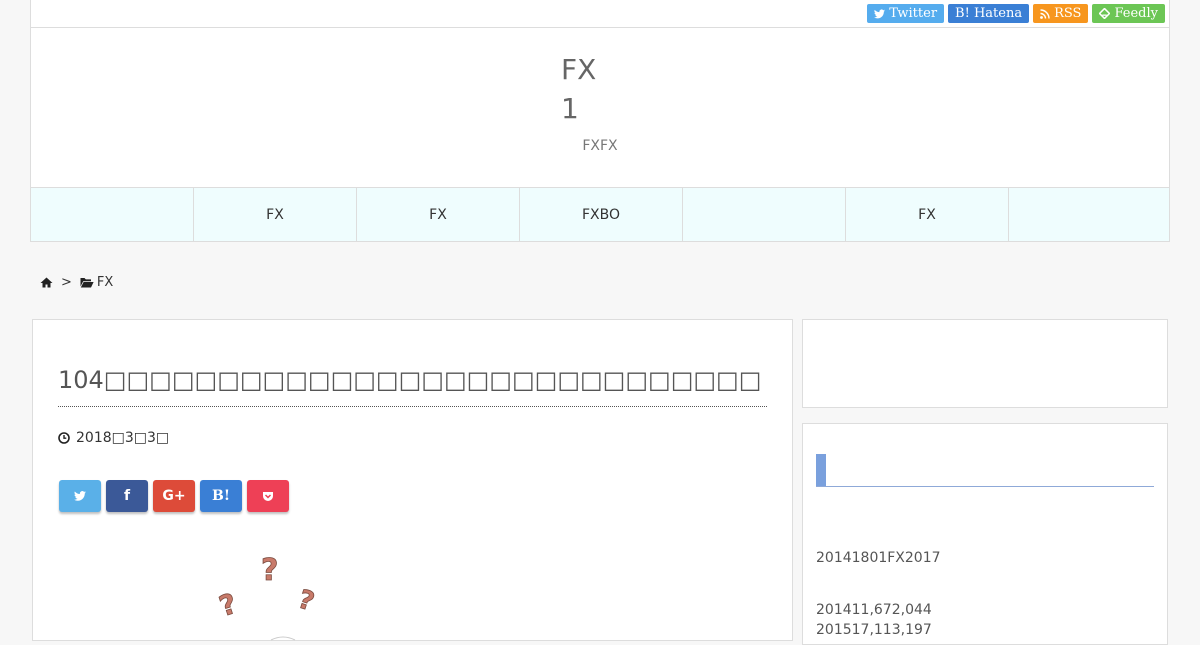  I want to click on social-links: Twitter B! Hatena RSS Feedly, so click(1016, 13).